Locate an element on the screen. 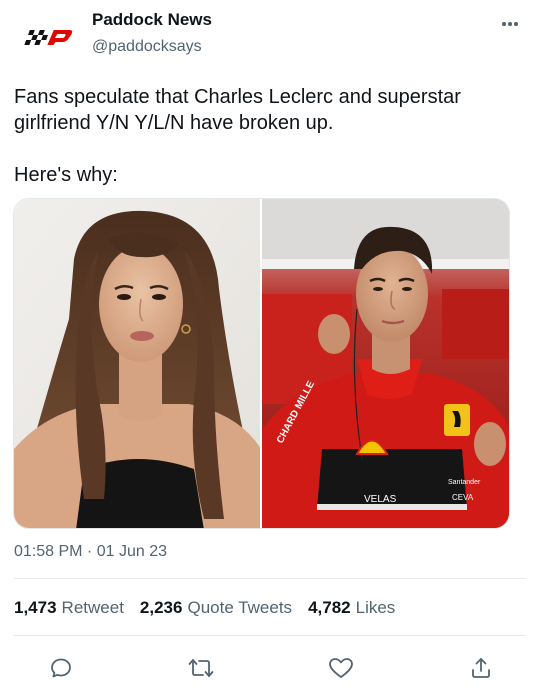  quote-count: 2,236 is located at coordinates (161, 607).